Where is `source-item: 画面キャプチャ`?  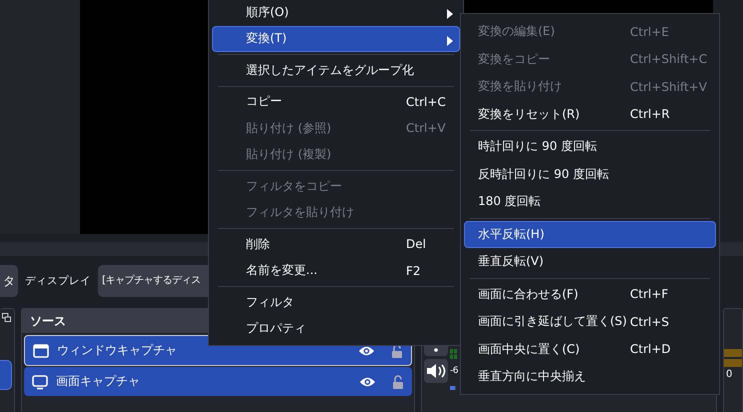
source-item: 画面キャプチャ is located at coordinates (218, 381).